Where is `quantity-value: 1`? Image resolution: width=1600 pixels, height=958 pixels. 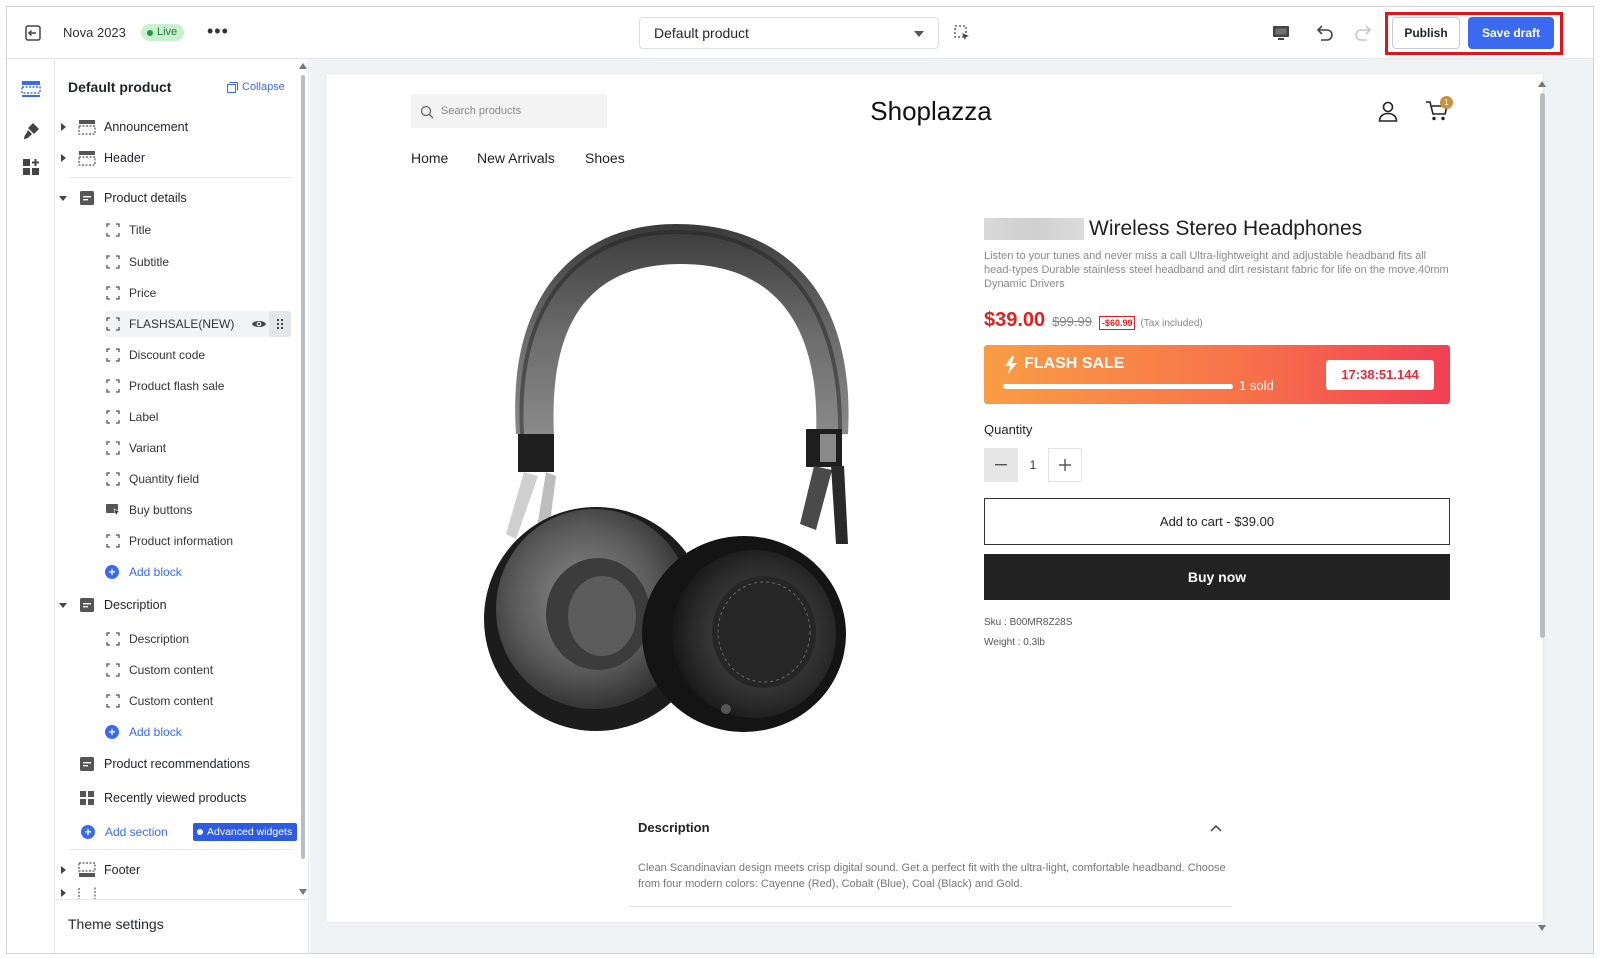 quantity-value: 1 is located at coordinates (1033, 465).